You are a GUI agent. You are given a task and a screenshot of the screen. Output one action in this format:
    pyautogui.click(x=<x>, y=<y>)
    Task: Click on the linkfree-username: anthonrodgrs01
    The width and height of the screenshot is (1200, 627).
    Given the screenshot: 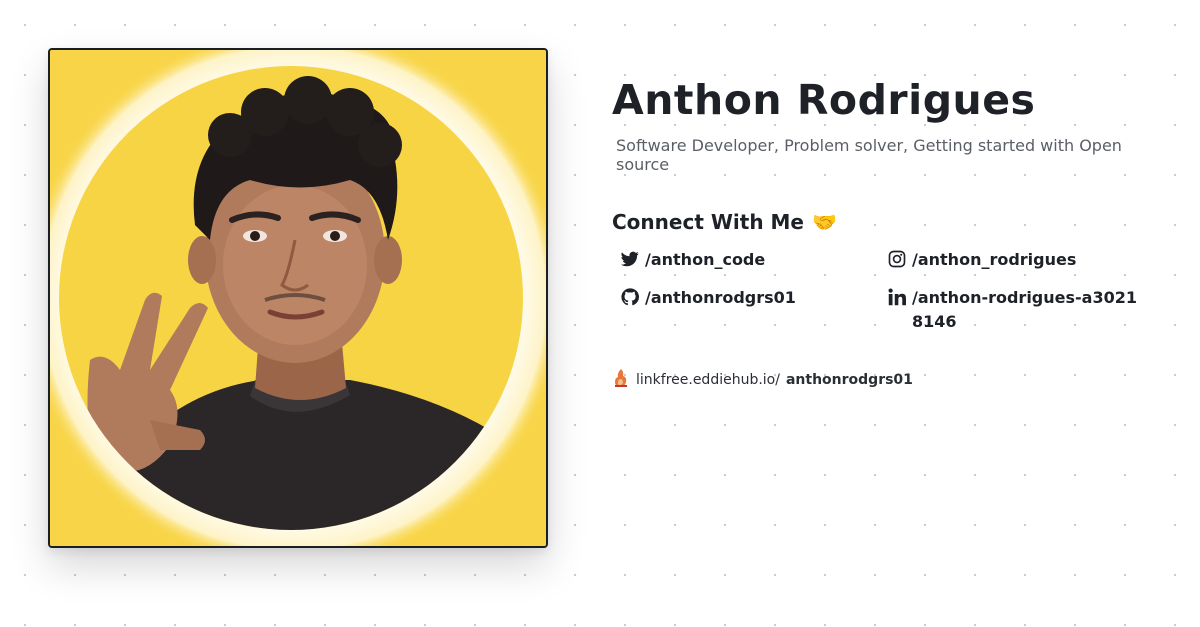 What is the action you would take?
    pyautogui.click(x=849, y=380)
    